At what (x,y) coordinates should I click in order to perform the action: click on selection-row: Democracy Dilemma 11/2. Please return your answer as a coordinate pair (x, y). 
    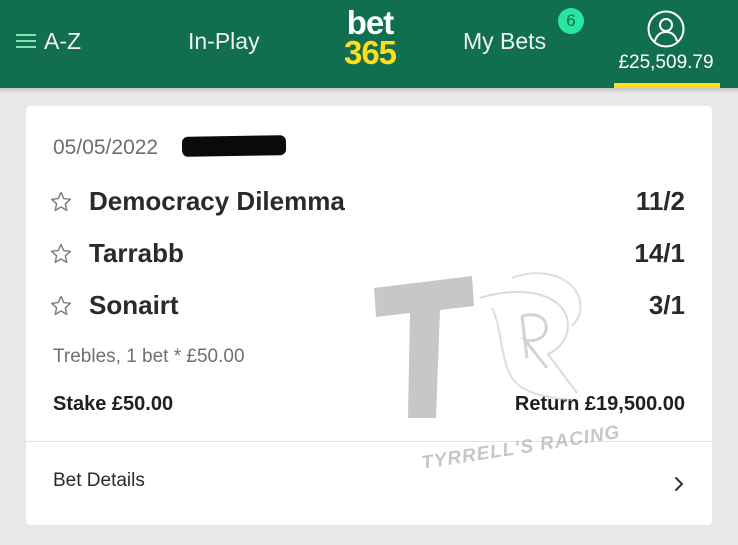
    Looking at the image, I should click on (367, 201).